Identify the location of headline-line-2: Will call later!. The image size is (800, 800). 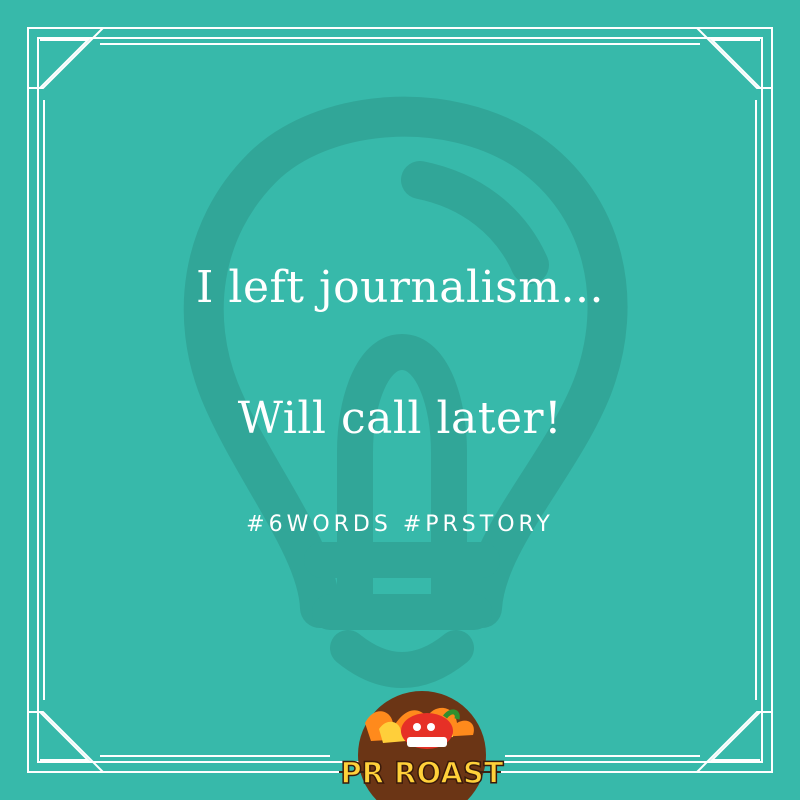
(400, 418).